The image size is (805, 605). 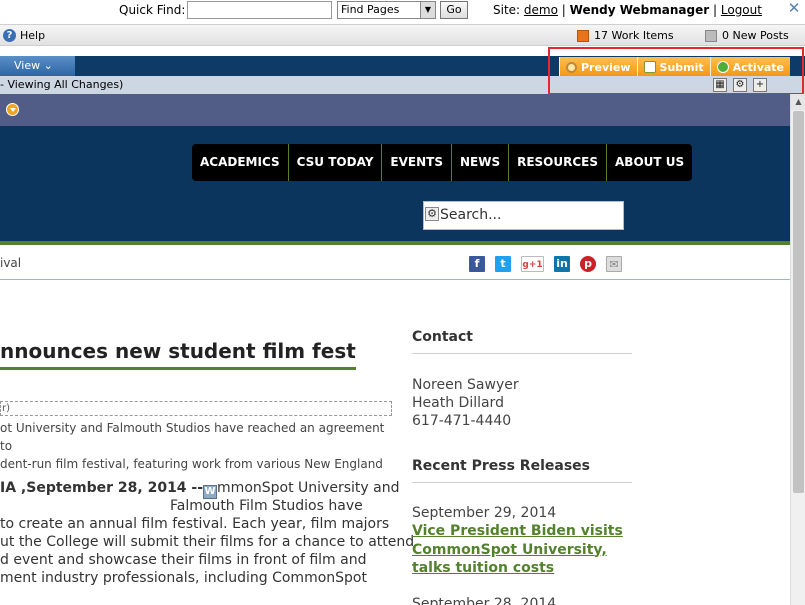 I want to click on article-headline: nnounces new student film festival, so click(x=178, y=351).